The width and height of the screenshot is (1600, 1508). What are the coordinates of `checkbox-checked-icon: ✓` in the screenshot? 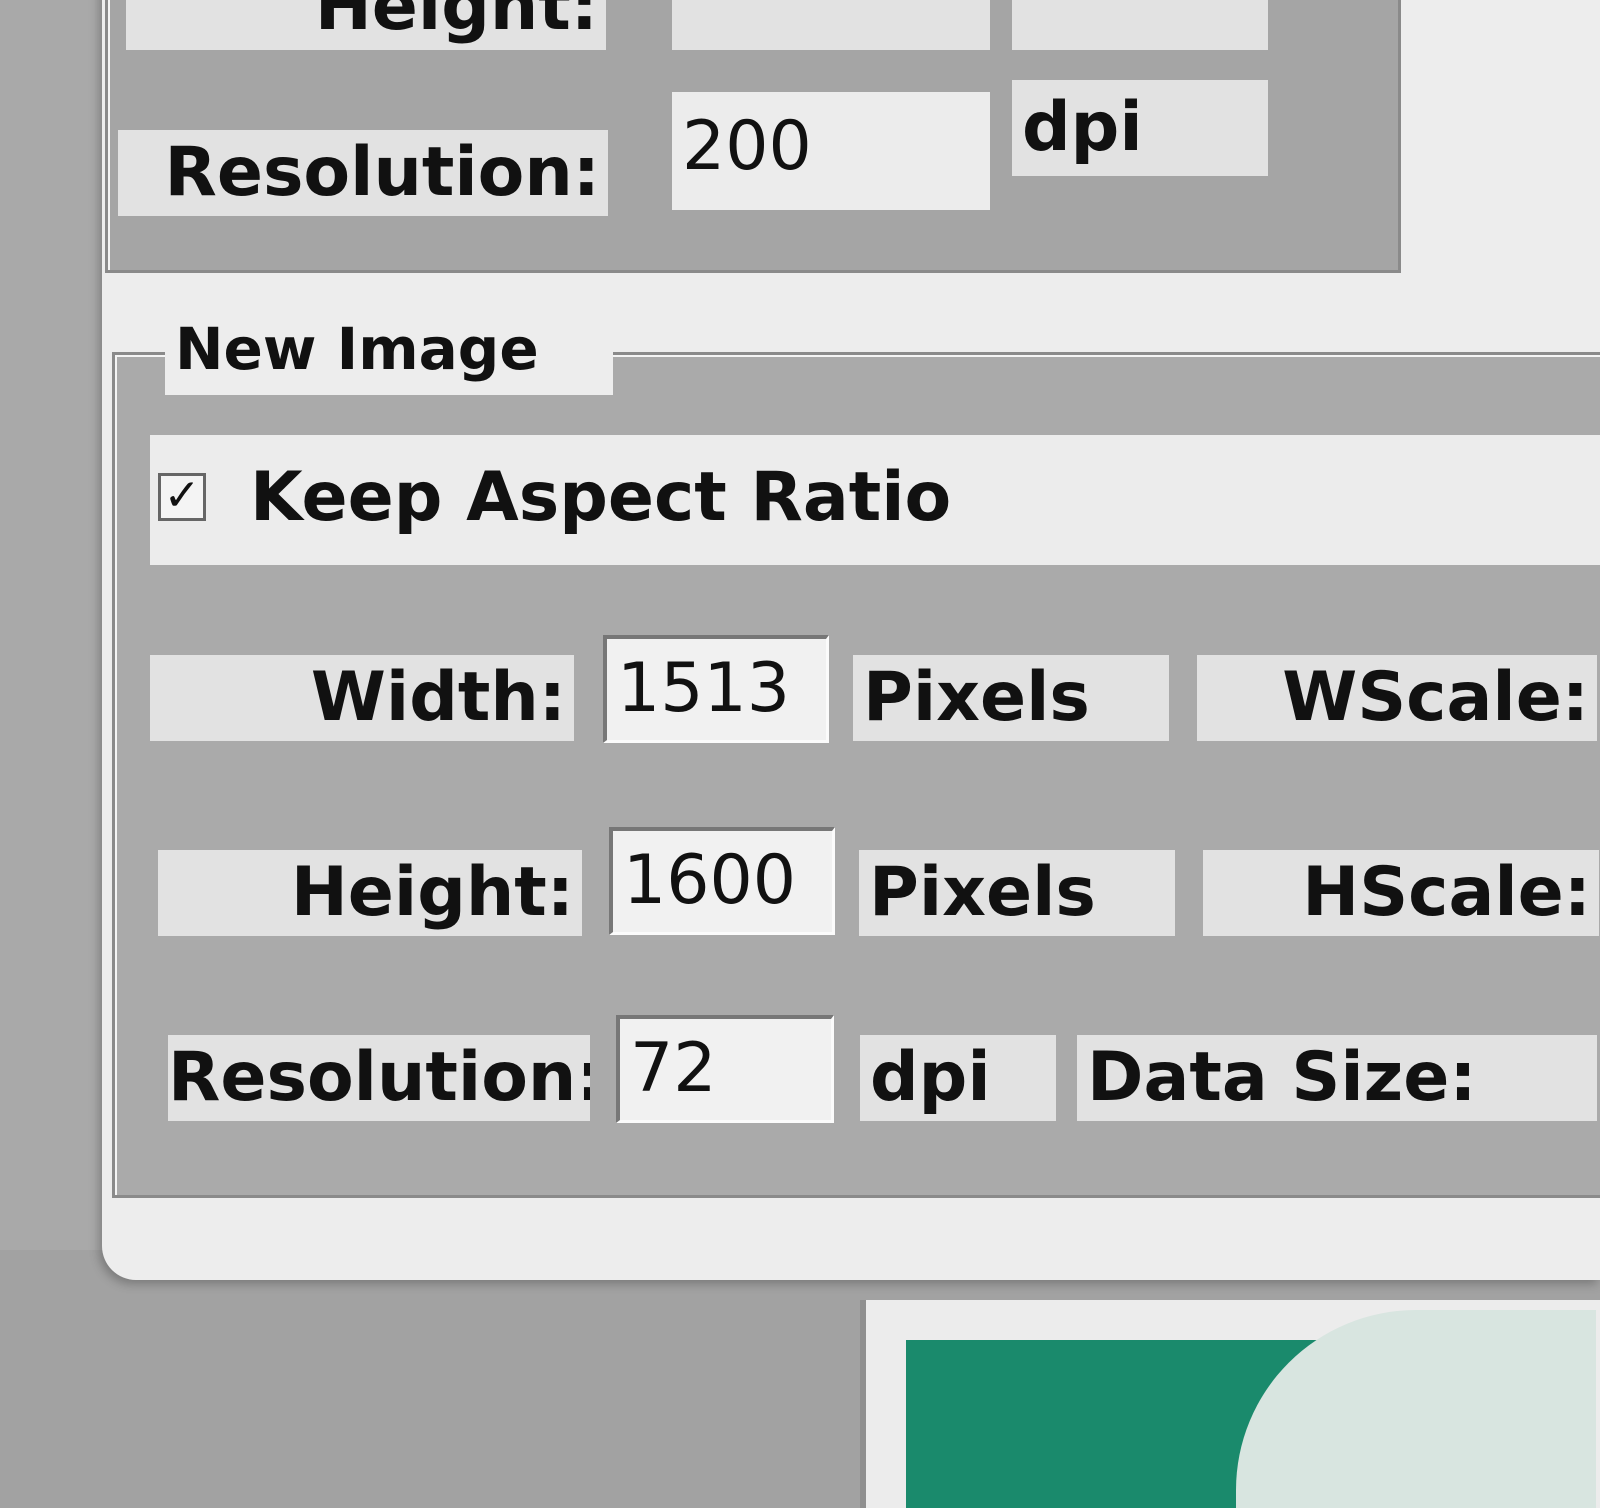 It's located at (182, 497).